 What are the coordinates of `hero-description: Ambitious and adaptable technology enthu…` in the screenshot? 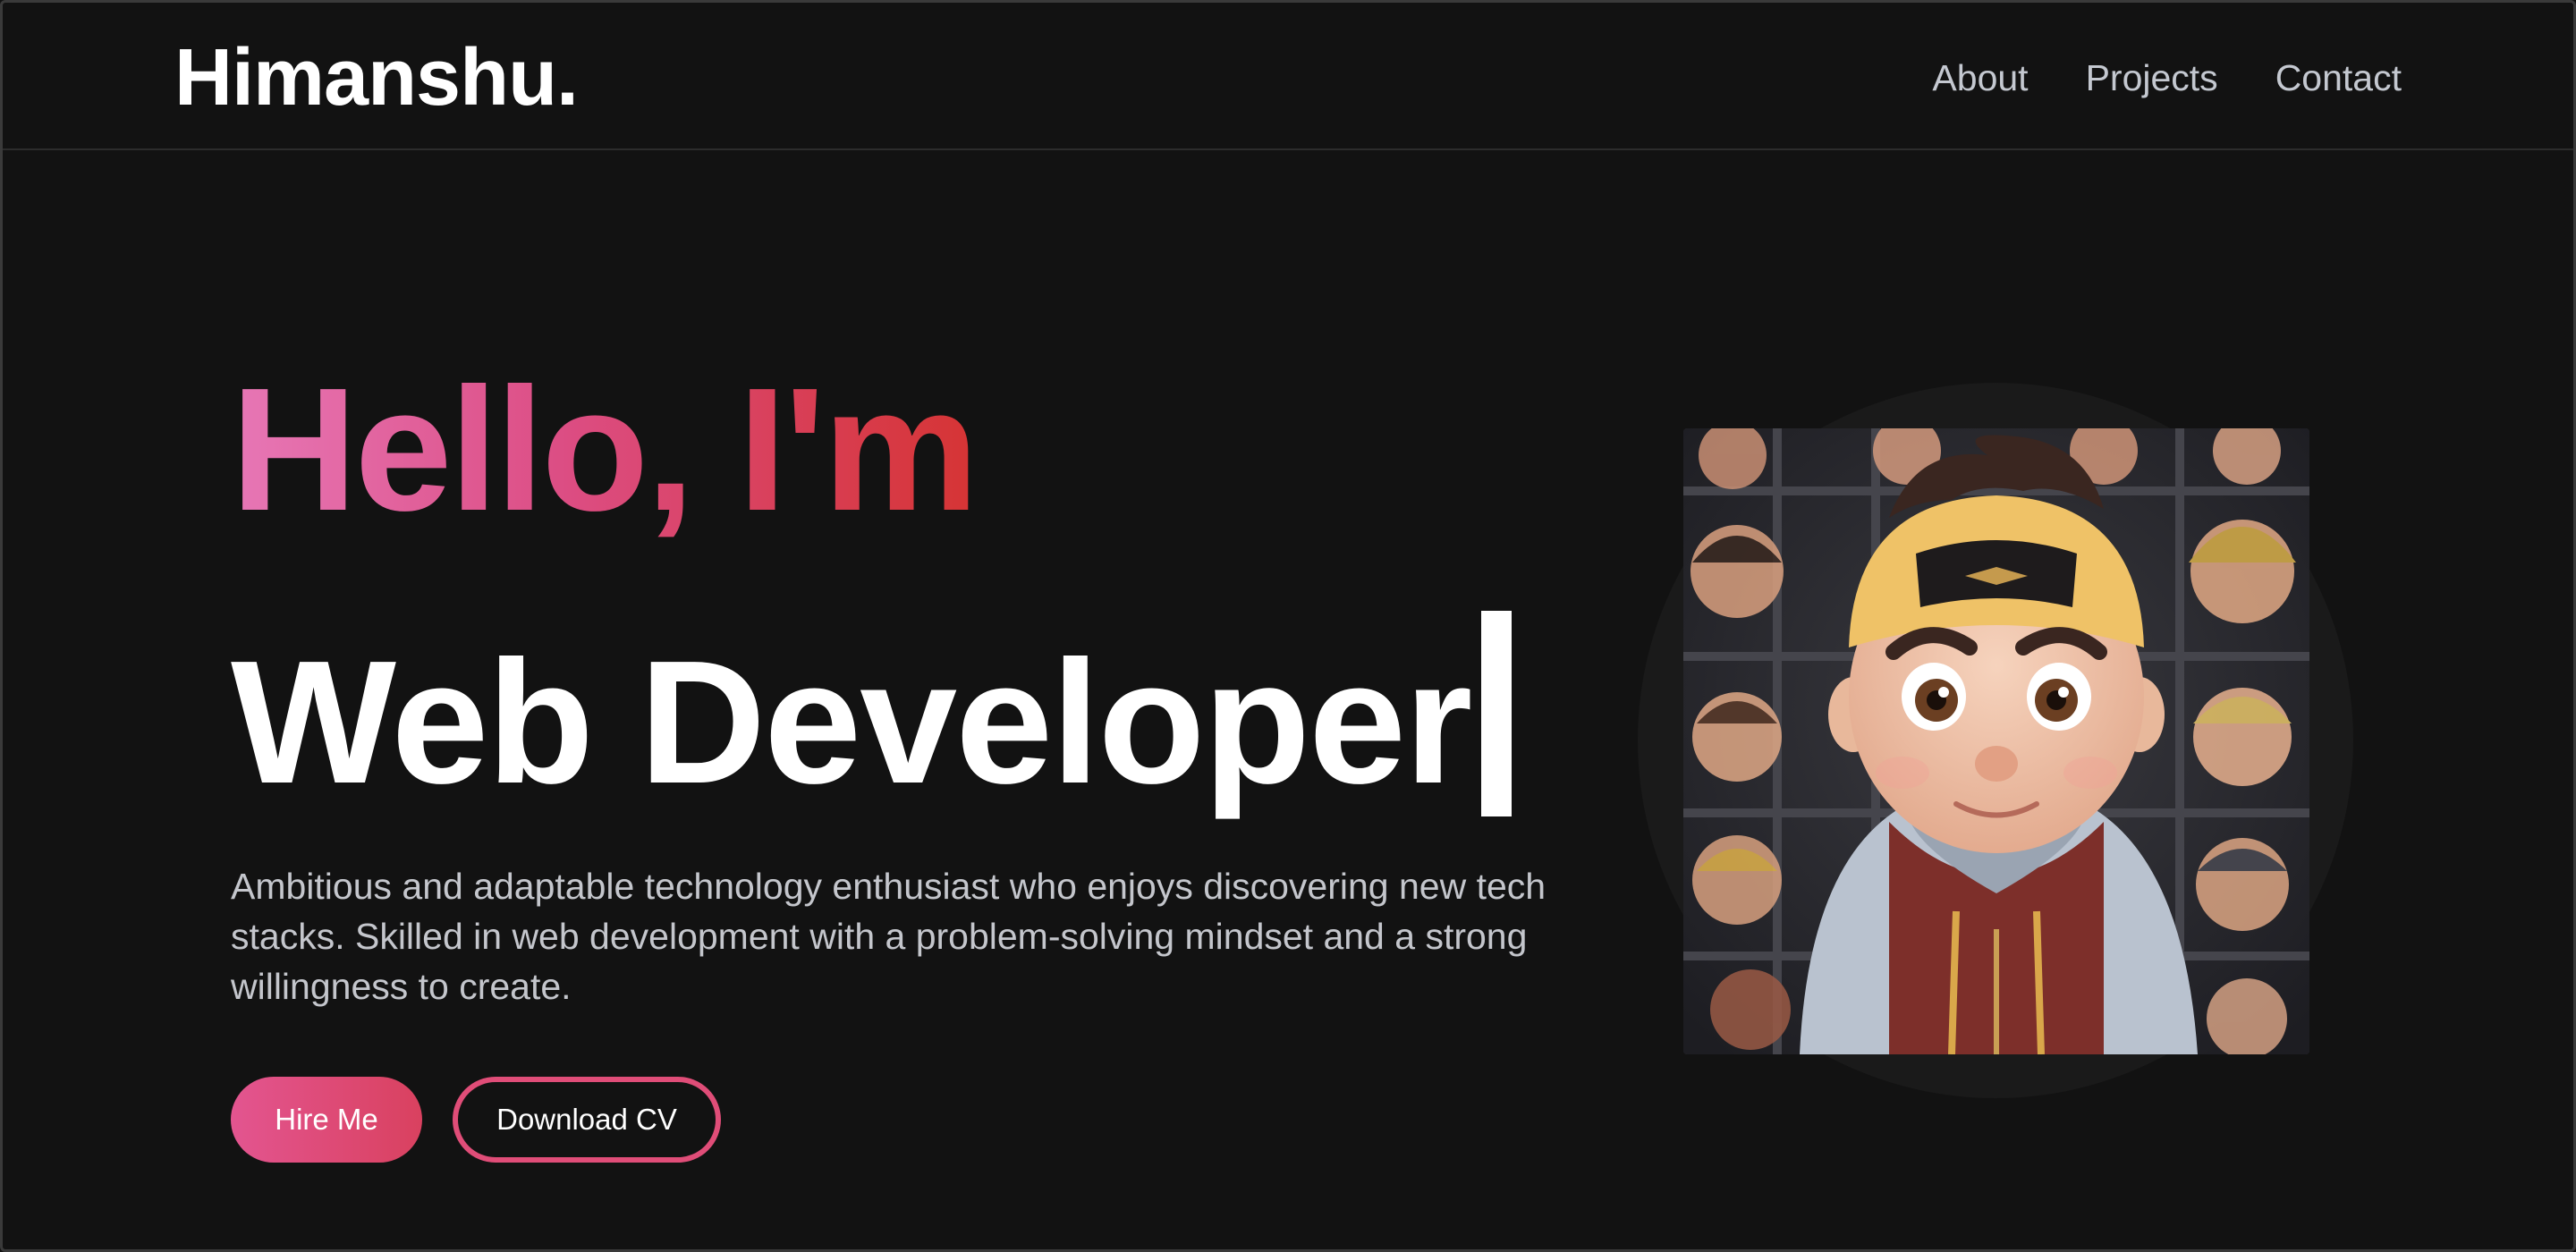 It's located at (888, 936).